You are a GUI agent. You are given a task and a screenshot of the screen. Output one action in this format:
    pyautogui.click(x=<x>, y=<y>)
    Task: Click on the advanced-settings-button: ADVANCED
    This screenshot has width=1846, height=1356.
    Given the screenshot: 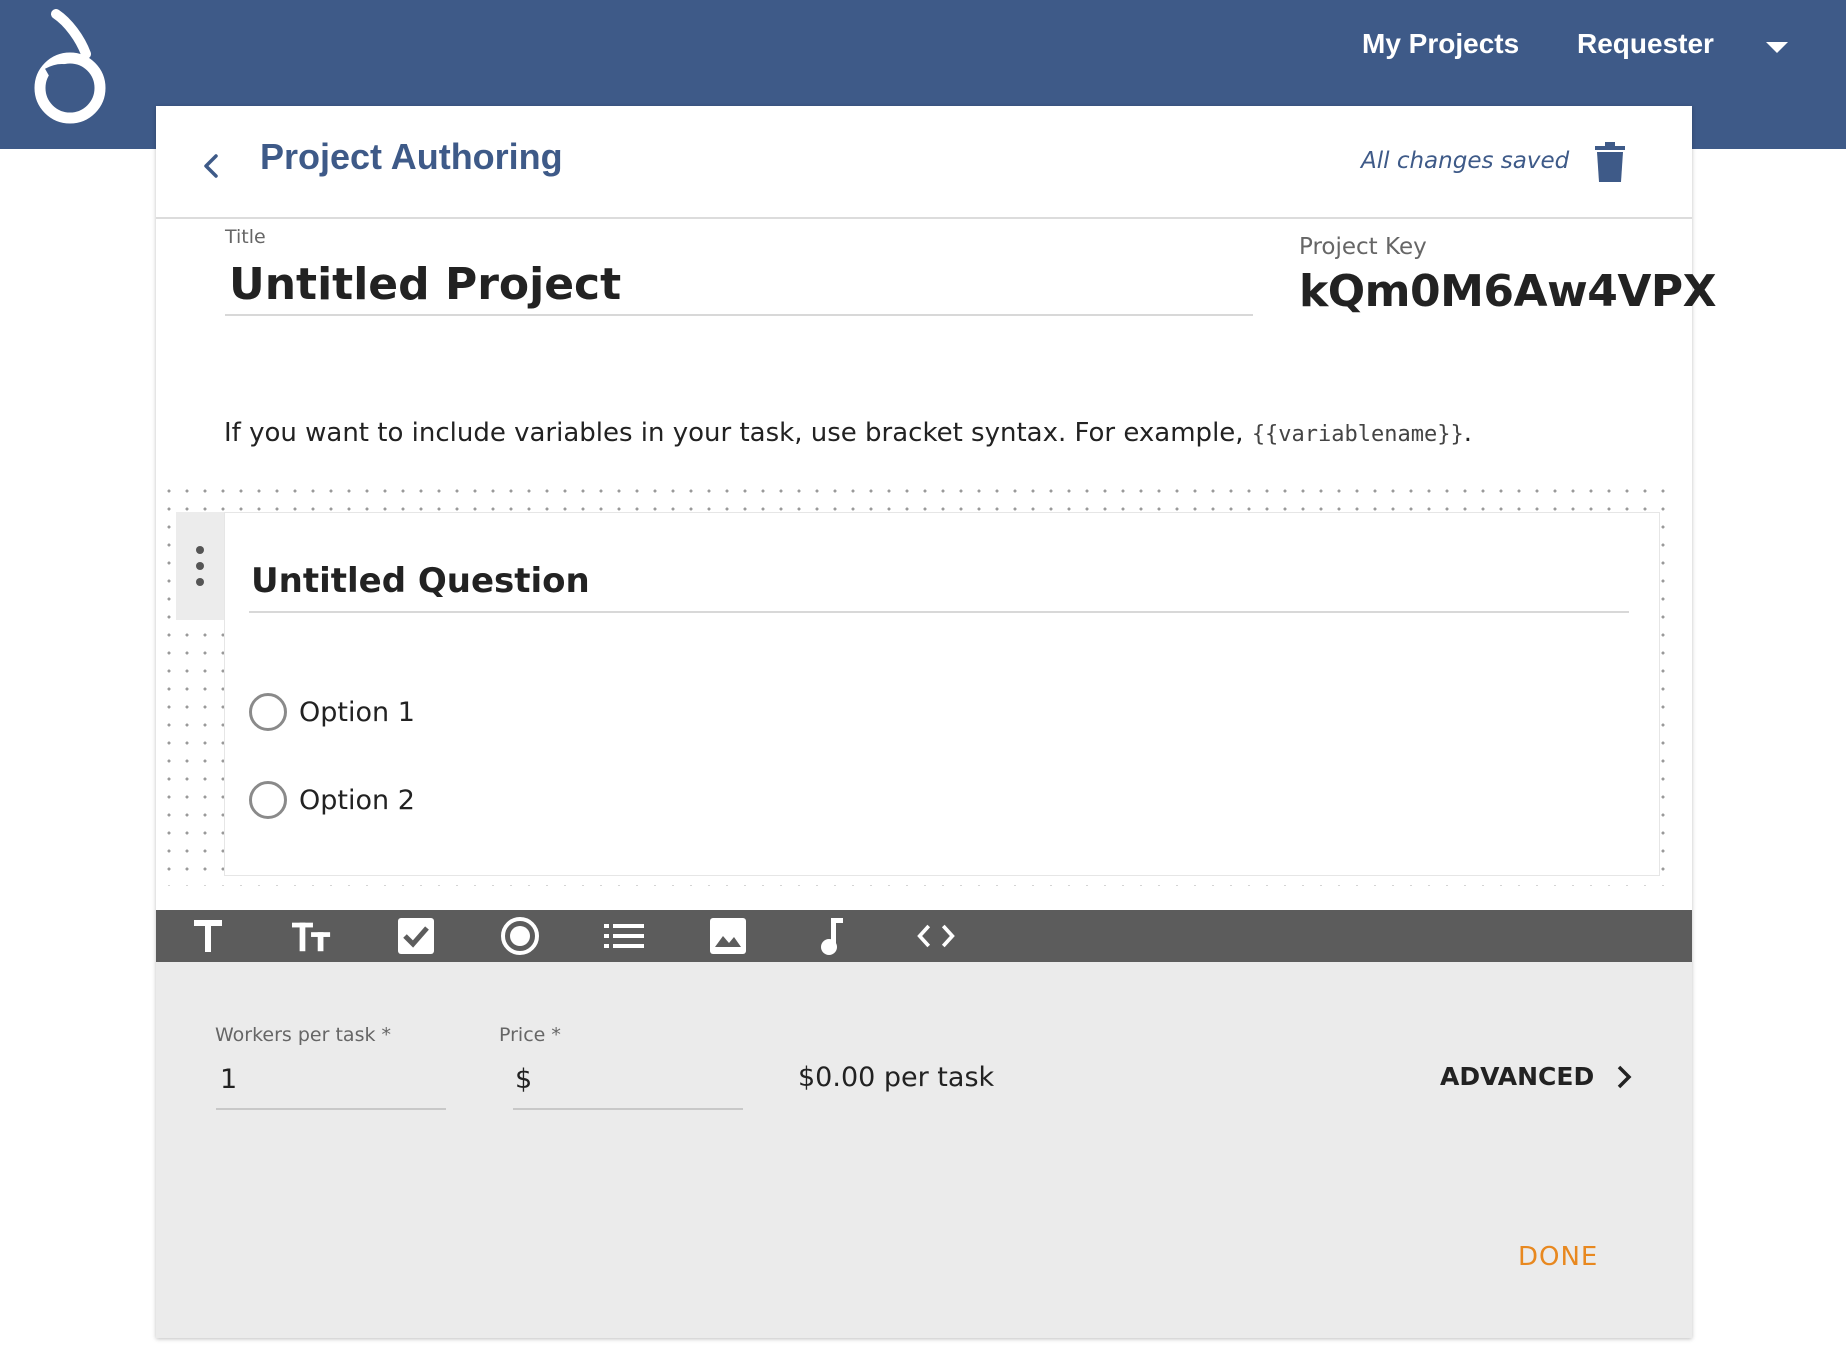 What is the action you would take?
    pyautogui.click(x=1537, y=1076)
    